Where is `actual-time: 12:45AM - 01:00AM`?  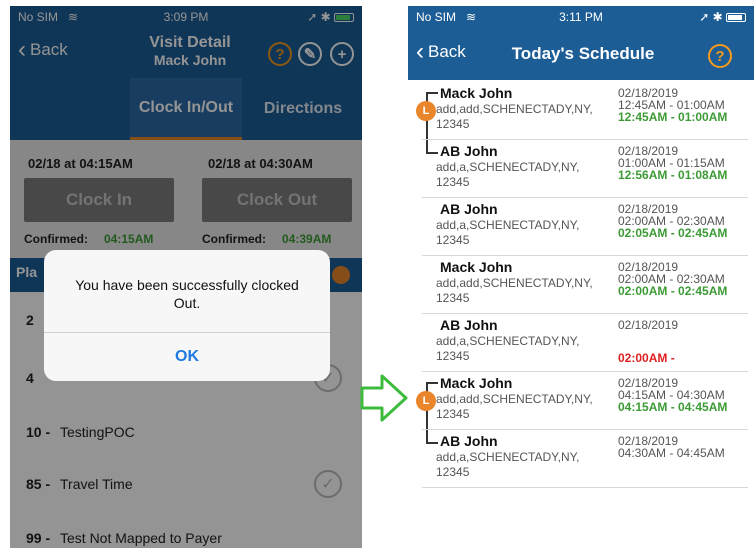 actual-time: 12:45AM - 01:00AM is located at coordinates (673, 117).